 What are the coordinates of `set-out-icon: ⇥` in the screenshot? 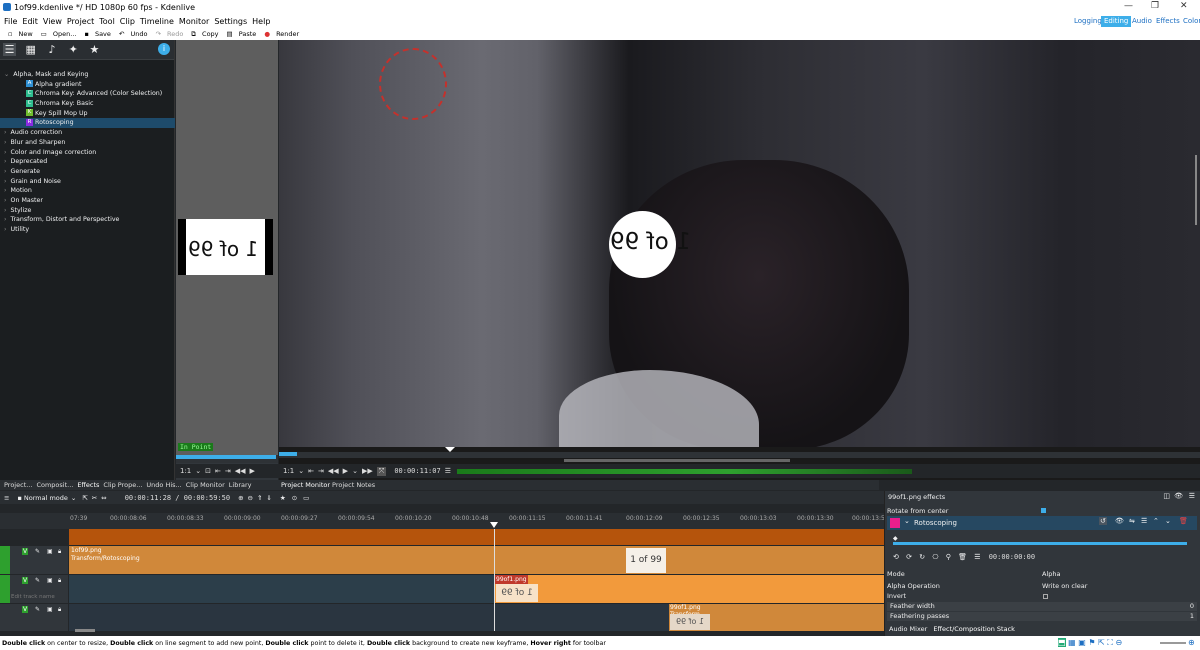 It's located at (228, 471).